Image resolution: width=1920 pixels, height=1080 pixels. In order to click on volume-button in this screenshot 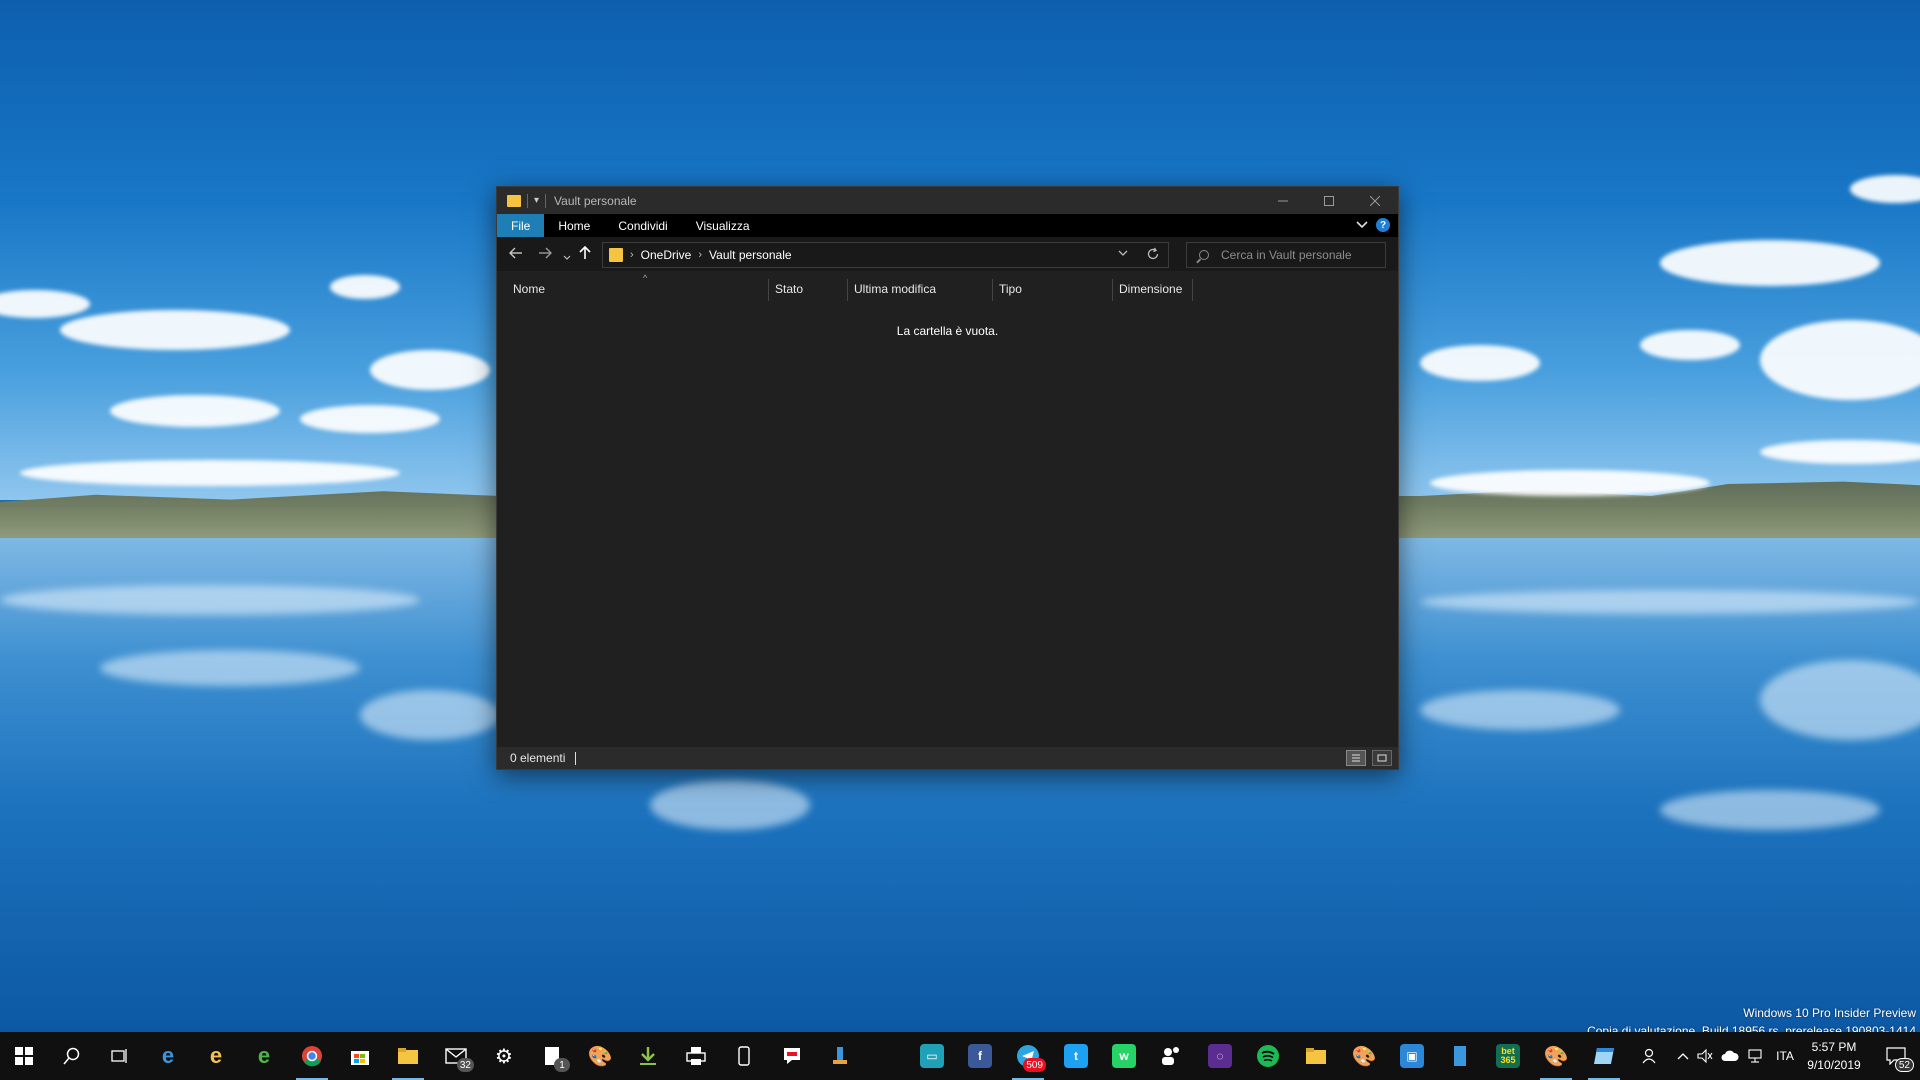, I will do `click(1705, 1056)`.